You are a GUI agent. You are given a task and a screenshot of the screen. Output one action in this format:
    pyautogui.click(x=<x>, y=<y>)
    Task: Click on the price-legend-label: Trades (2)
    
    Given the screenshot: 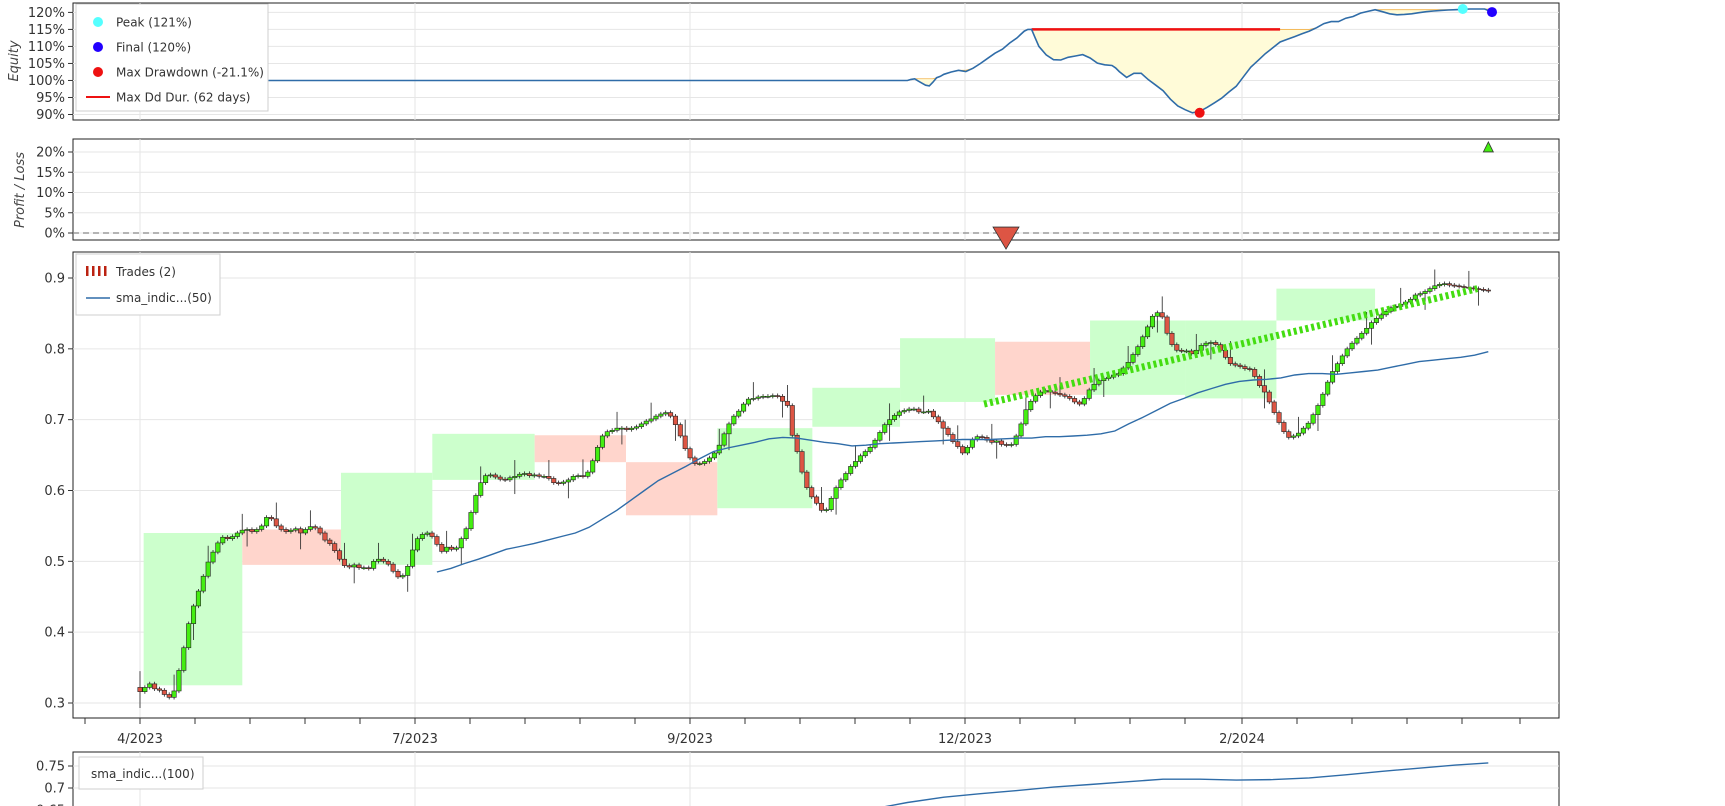 What is the action you would take?
    pyautogui.click(x=145, y=272)
    